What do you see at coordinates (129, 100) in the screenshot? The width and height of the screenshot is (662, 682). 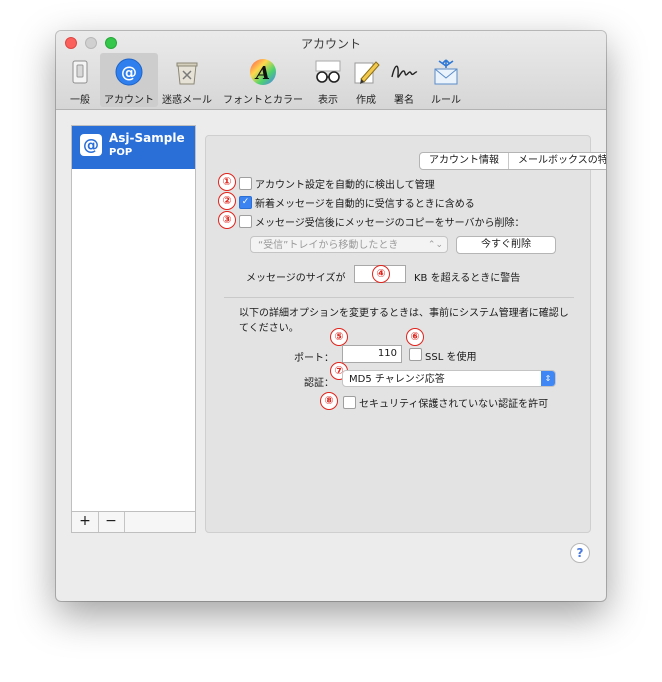 I see `toolbar-accounts-label: アカウント` at bounding box center [129, 100].